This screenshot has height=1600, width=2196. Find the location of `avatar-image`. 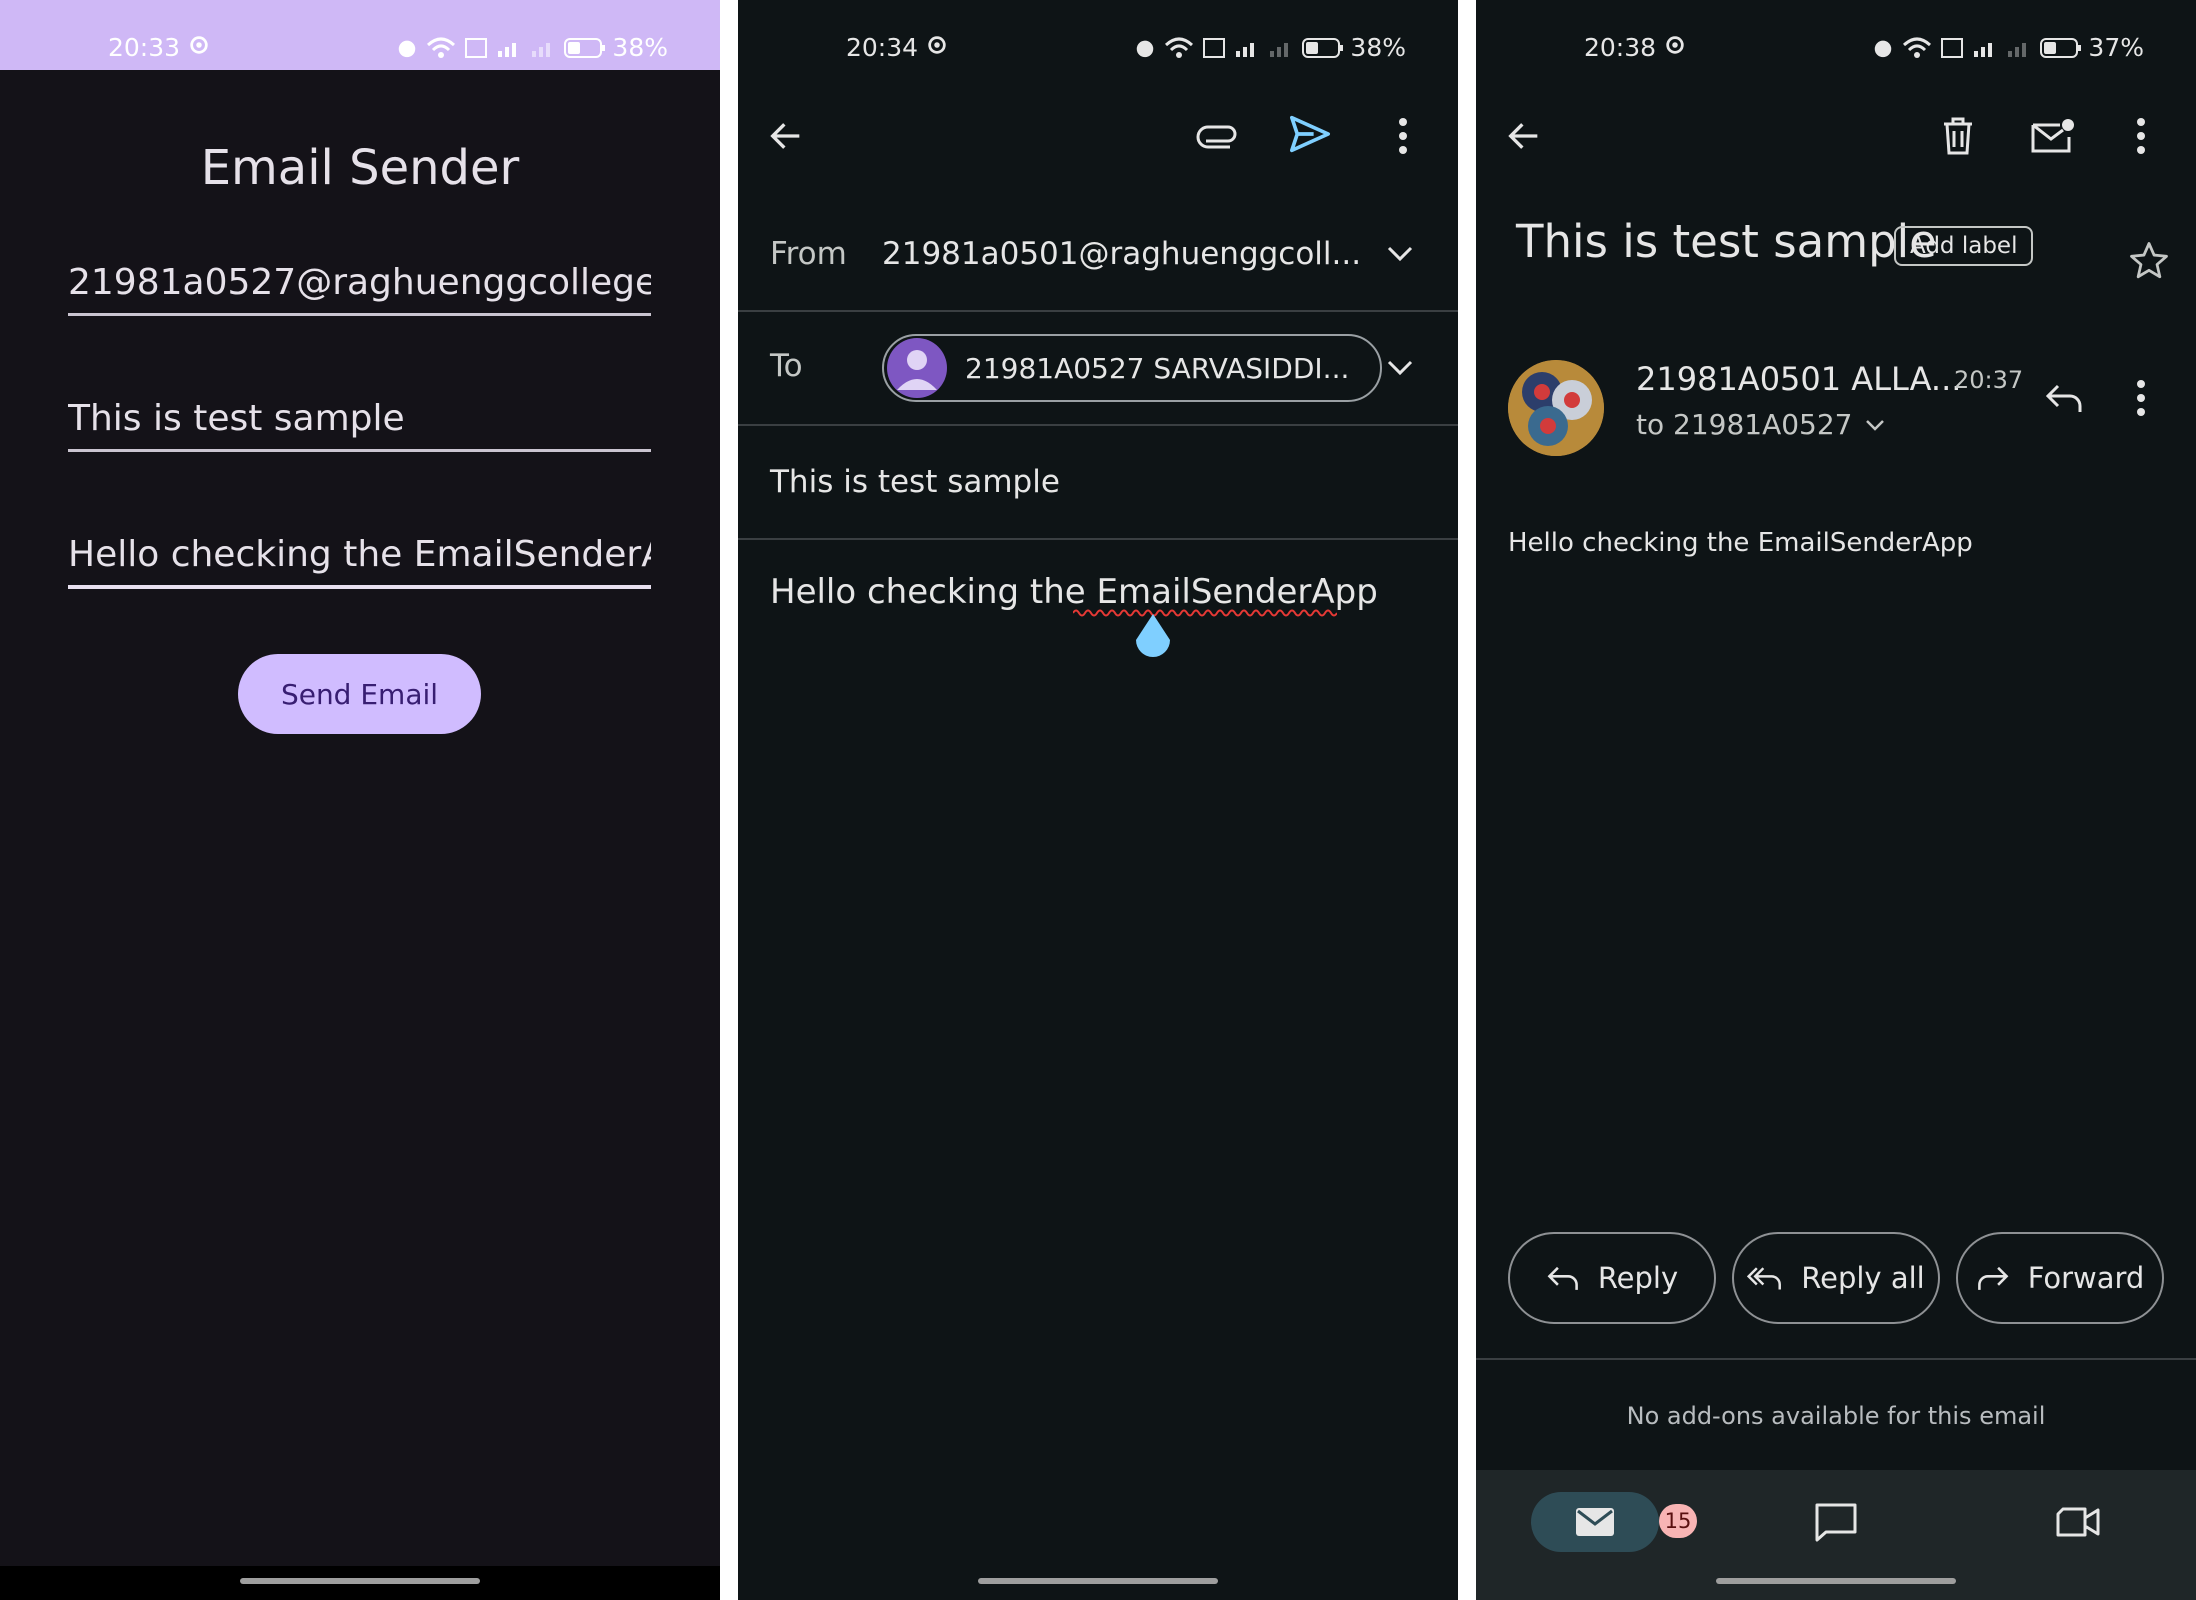

avatar-image is located at coordinates (1556, 408).